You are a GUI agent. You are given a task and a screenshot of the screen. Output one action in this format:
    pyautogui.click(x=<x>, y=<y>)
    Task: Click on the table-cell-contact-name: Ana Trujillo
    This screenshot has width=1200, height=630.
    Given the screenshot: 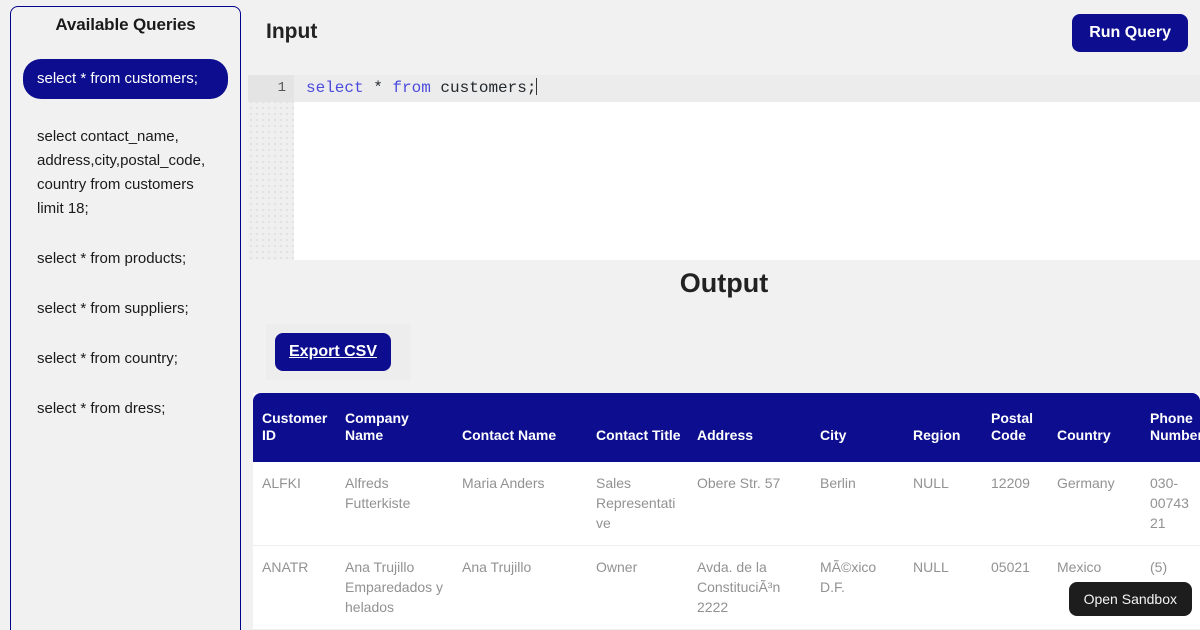 What is the action you would take?
    pyautogui.click(x=521, y=587)
    